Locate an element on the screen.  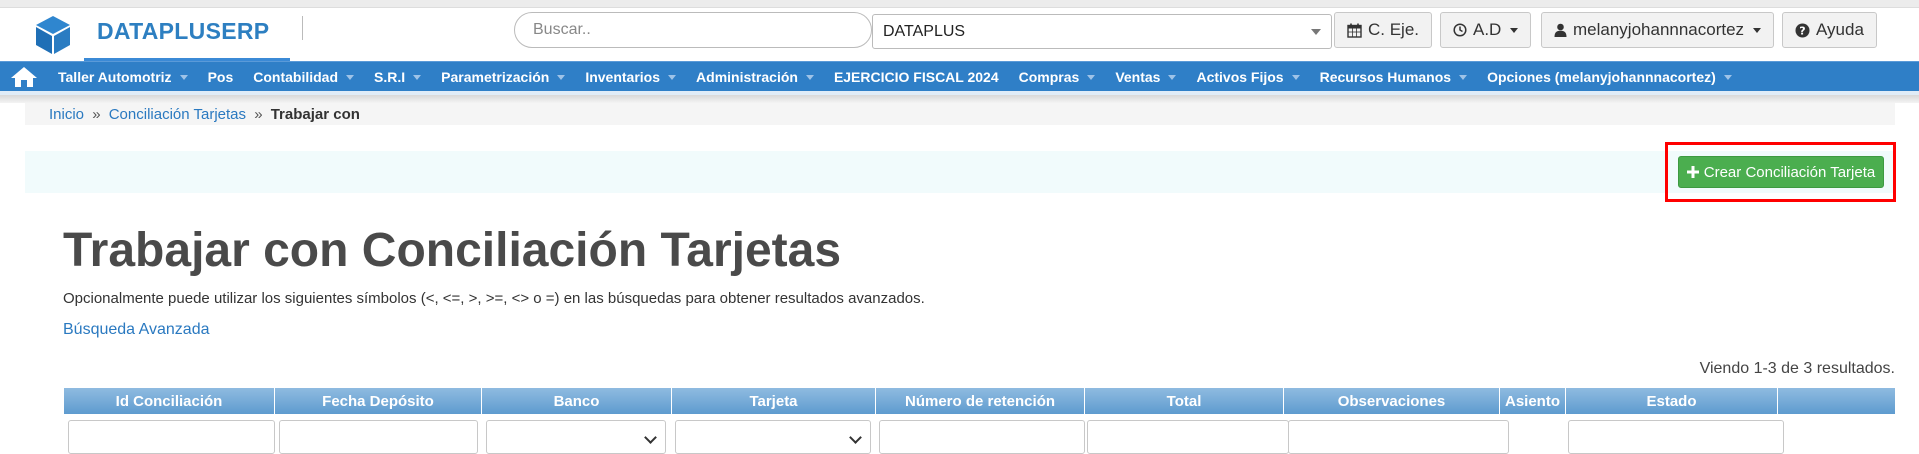
page-title: Trabajar con Conciliación Tarjetas is located at coordinates (452, 250).